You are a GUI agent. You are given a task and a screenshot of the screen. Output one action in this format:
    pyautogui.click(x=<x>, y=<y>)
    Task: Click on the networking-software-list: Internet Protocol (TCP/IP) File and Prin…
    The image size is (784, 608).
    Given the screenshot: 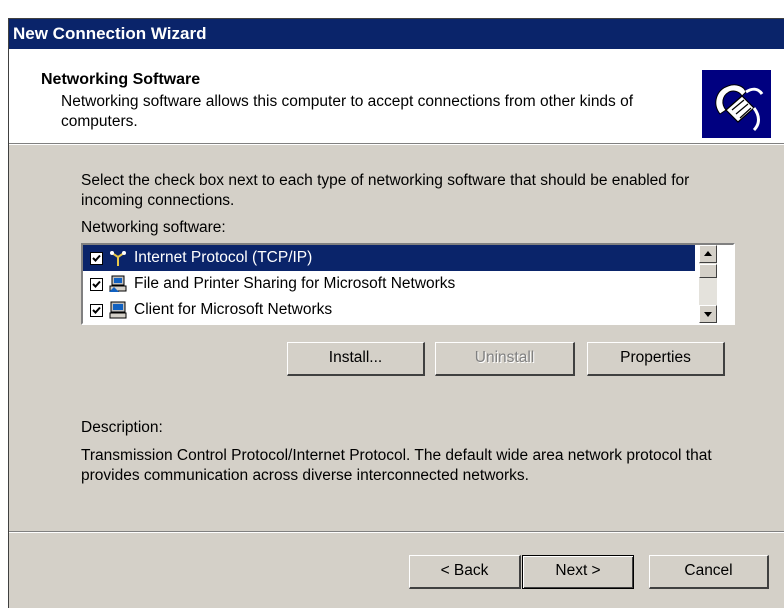 What is the action you would take?
    pyautogui.click(x=408, y=284)
    